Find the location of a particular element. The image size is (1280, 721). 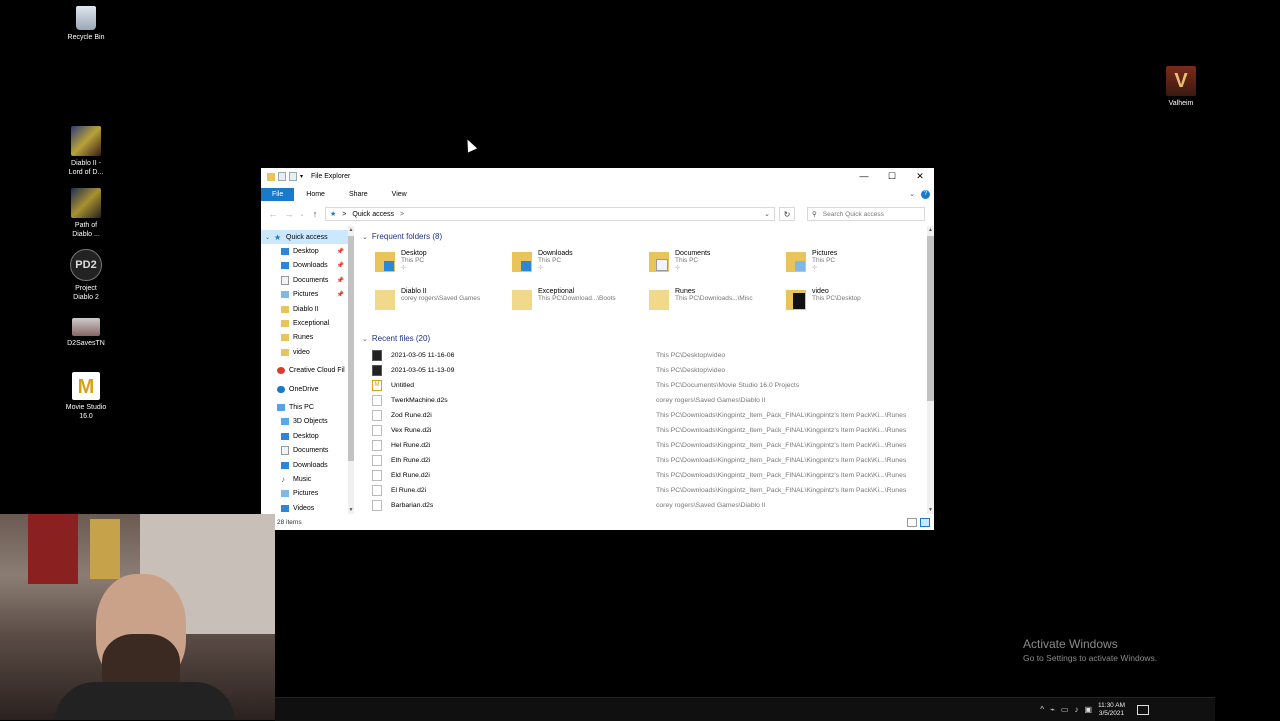

properties-icon is located at coordinates (282, 176).